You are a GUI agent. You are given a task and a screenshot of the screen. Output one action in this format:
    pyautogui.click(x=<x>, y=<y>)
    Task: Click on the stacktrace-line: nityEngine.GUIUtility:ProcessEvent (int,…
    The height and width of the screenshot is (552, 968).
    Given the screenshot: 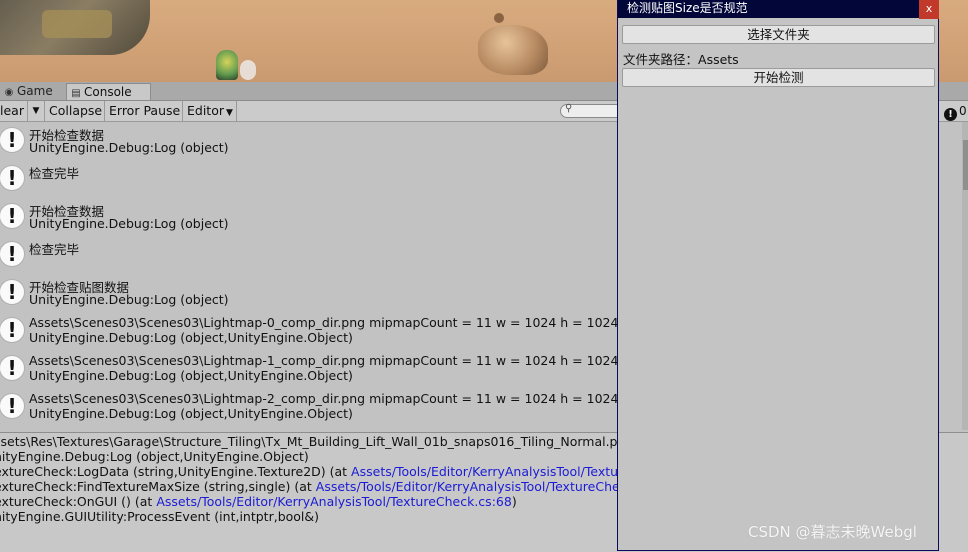 What is the action you would take?
    pyautogui.click(x=160, y=516)
    